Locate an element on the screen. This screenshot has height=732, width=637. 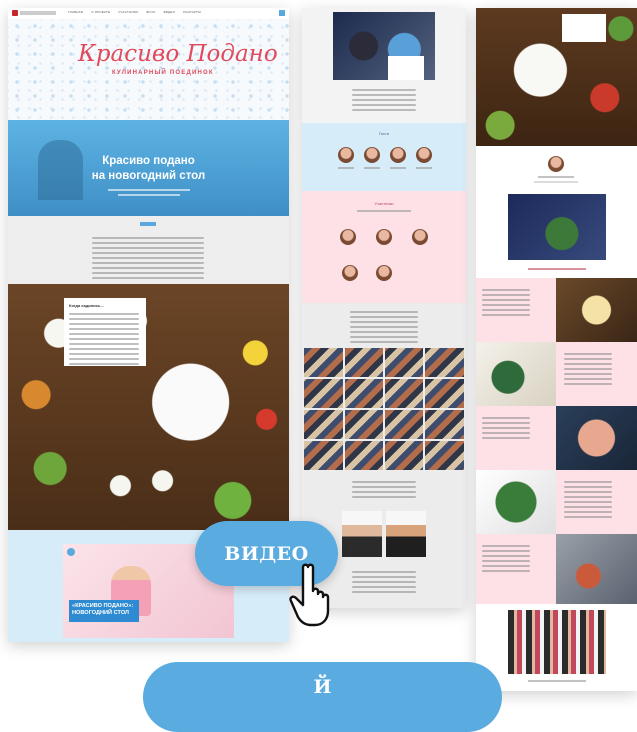
site-logo-icon is located at coordinates (15, 13).